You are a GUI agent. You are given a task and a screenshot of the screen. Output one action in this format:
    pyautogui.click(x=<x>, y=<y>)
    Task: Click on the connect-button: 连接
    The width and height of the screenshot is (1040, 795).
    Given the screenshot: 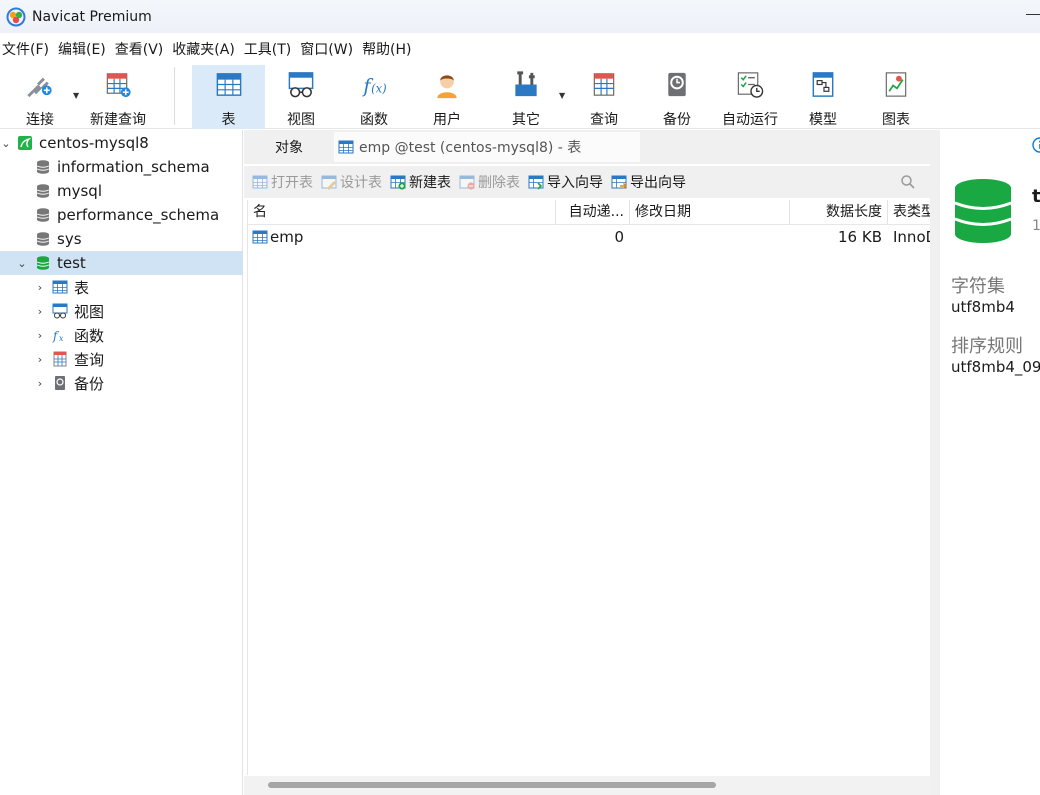 What is the action you would take?
    pyautogui.click(x=40, y=97)
    